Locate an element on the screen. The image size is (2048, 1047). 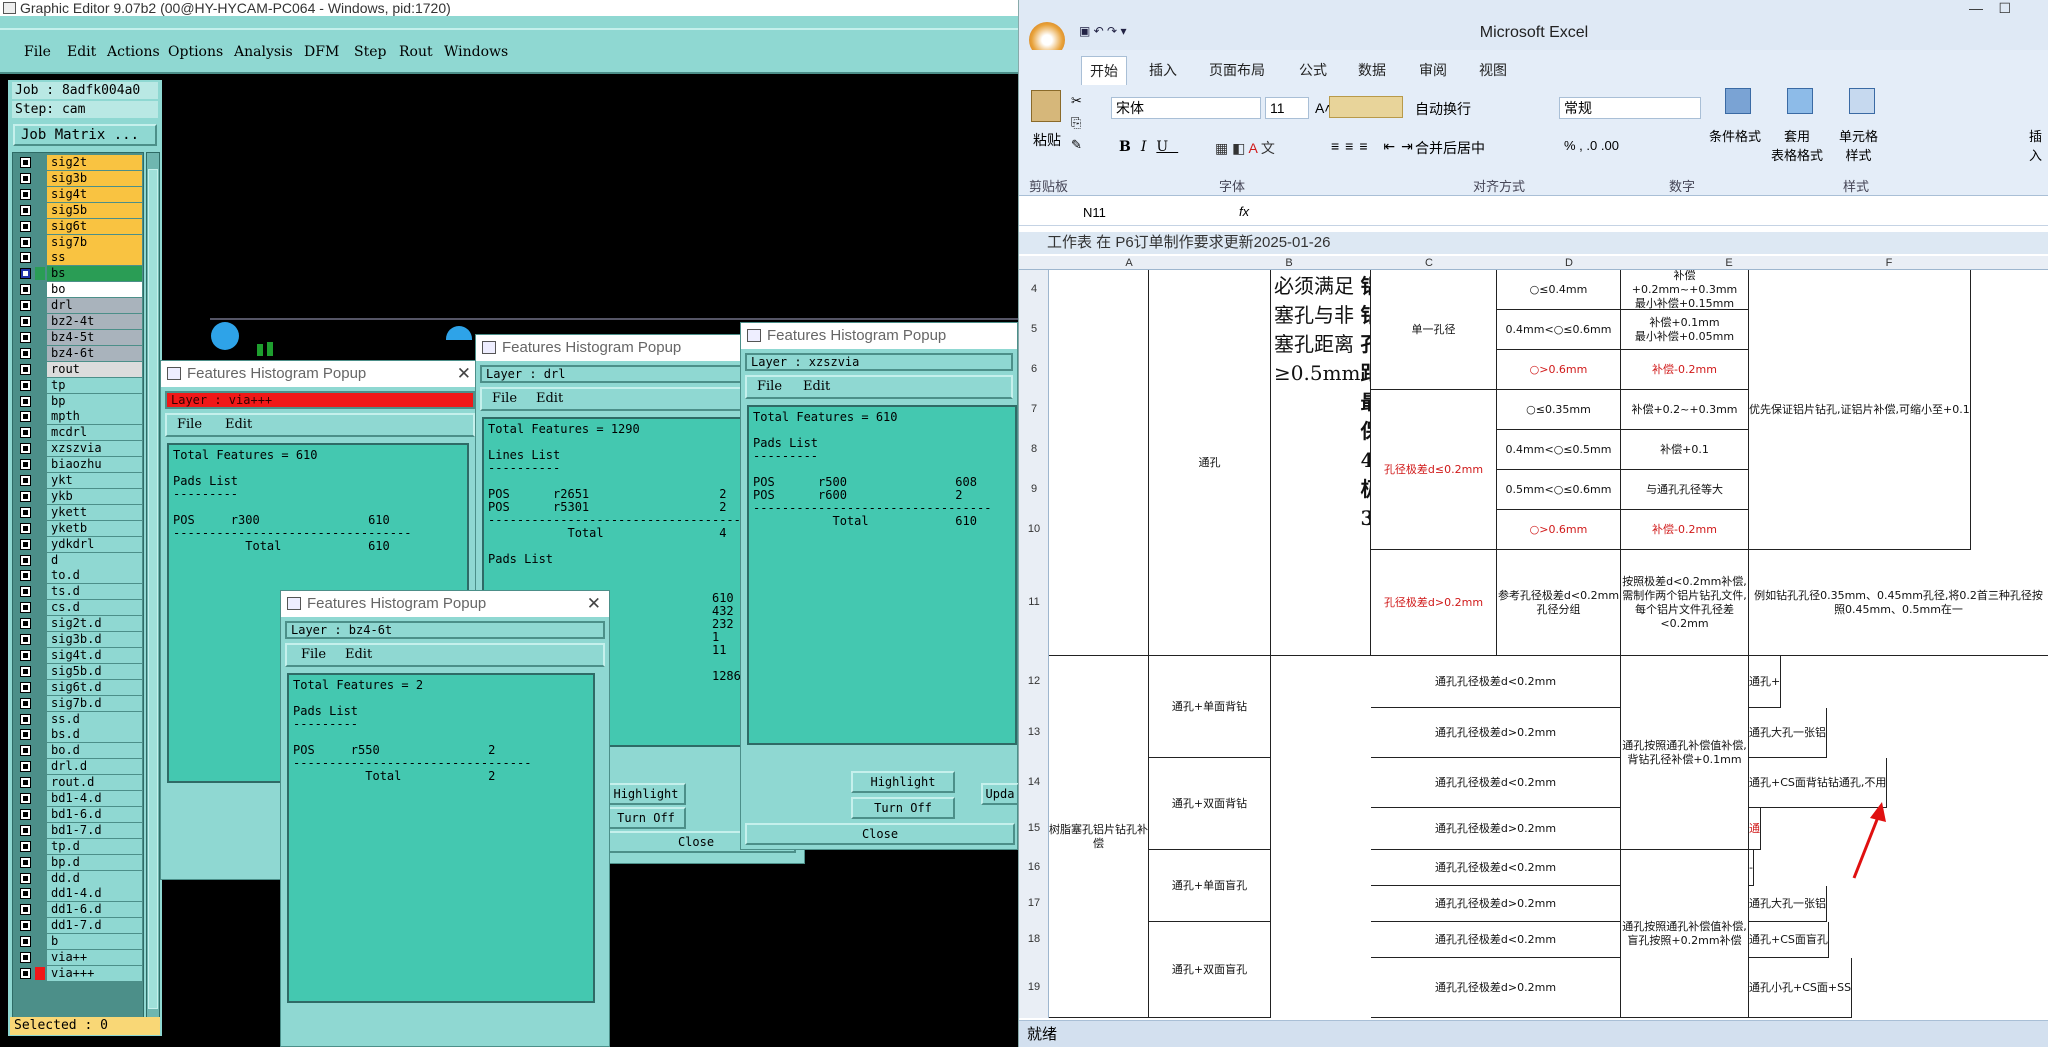
layer-name: cs.d is located at coordinates (94, 608).